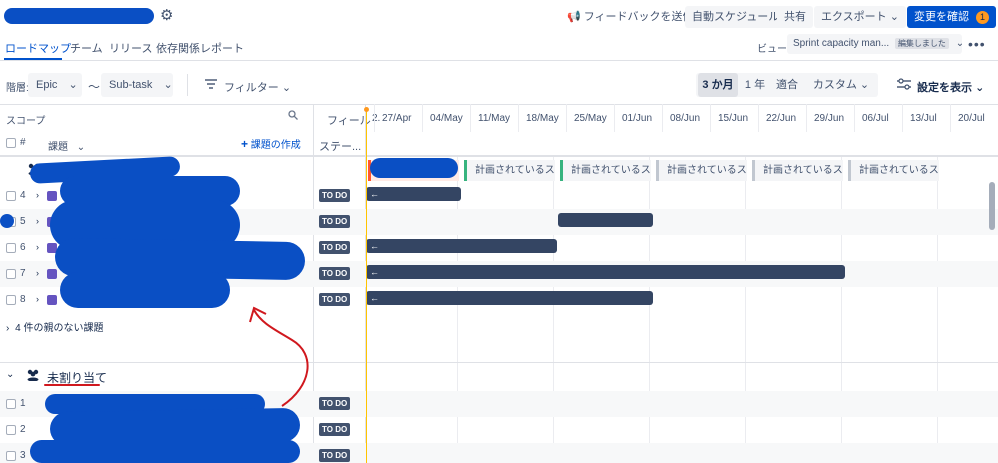 The image size is (998, 463). What do you see at coordinates (200, 48) in the screenshot?
I see `tab-dependencies: 依存関係レポート` at bounding box center [200, 48].